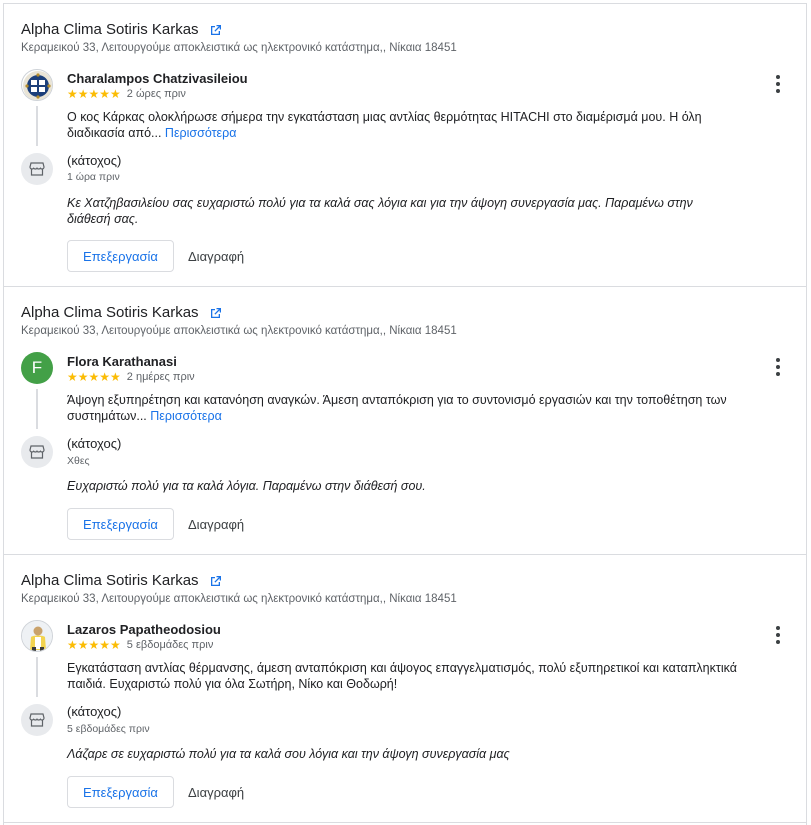  I want to click on letter-avatar: F, so click(37, 368).